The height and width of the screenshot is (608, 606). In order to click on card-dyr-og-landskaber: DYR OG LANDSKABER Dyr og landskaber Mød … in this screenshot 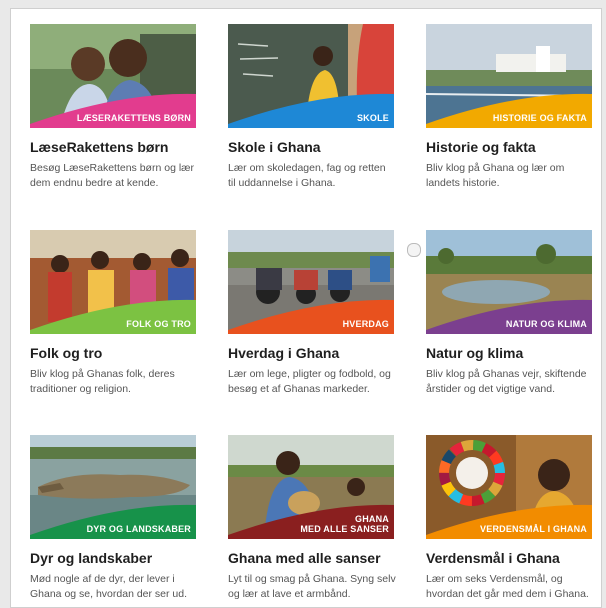, I will do `click(113, 518)`.